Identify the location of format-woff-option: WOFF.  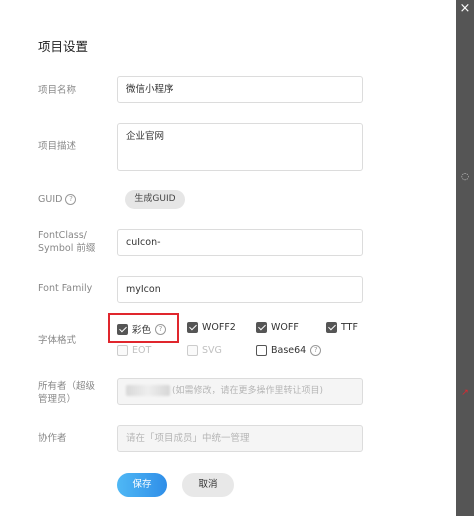
(277, 327).